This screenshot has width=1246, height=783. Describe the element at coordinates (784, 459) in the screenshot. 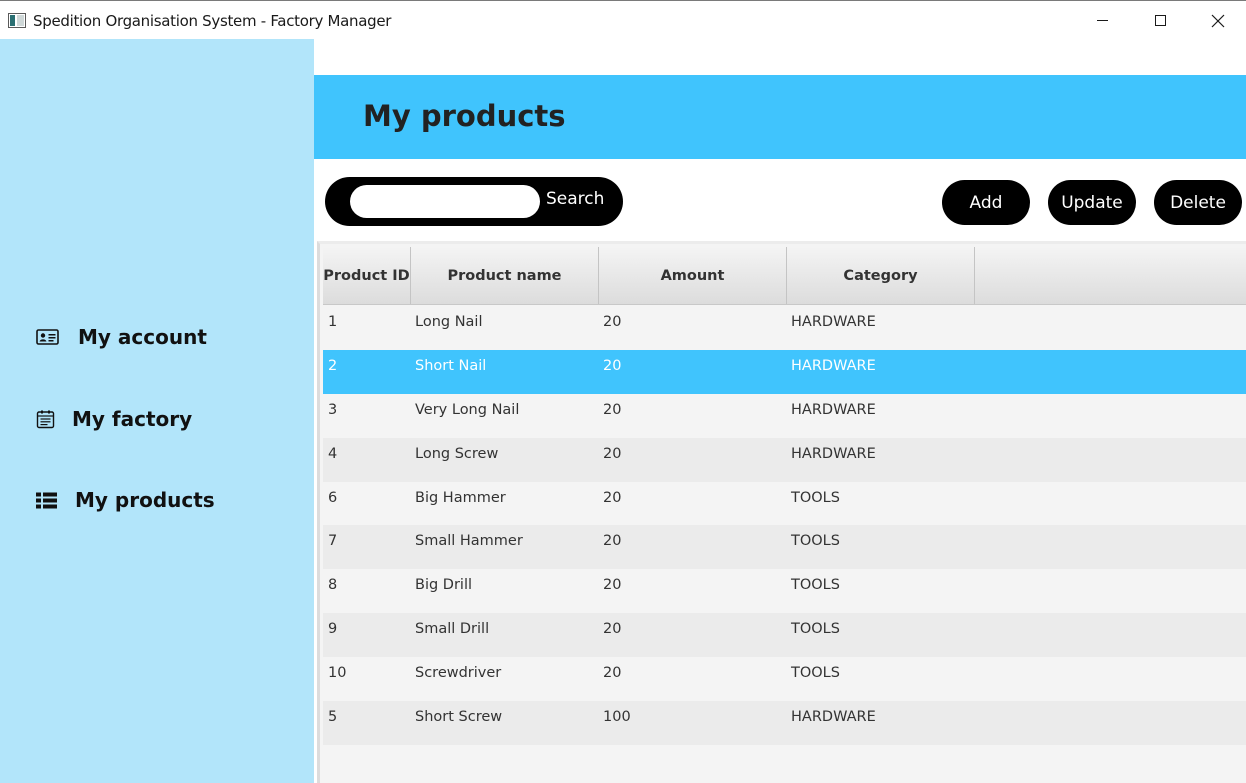

I see `table-row: 4 Long Screw 20 HARDWARE` at that location.